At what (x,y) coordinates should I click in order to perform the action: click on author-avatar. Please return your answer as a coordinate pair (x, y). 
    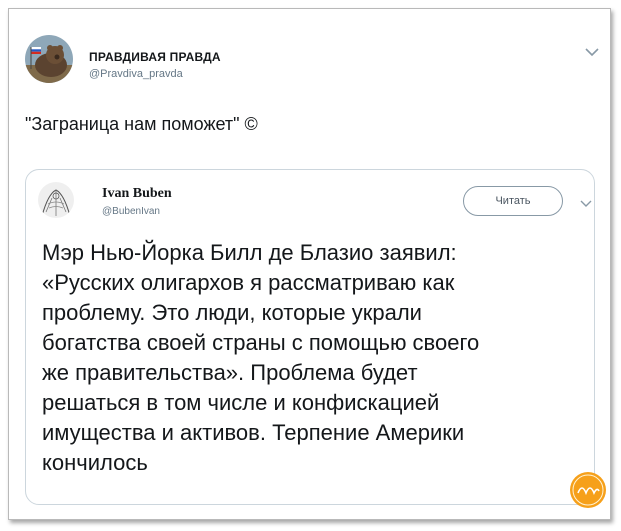
    Looking at the image, I should click on (49, 59).